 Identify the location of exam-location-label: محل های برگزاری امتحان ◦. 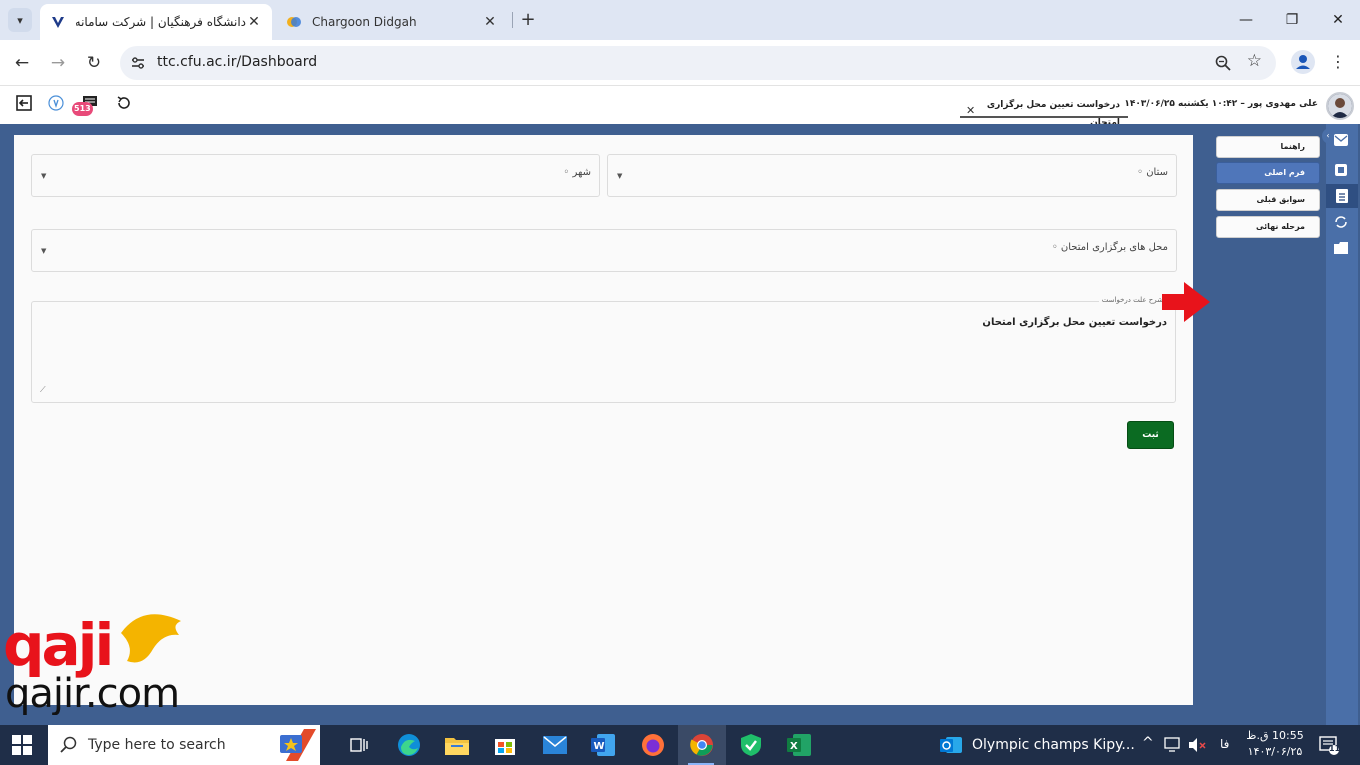
(1109, 247).